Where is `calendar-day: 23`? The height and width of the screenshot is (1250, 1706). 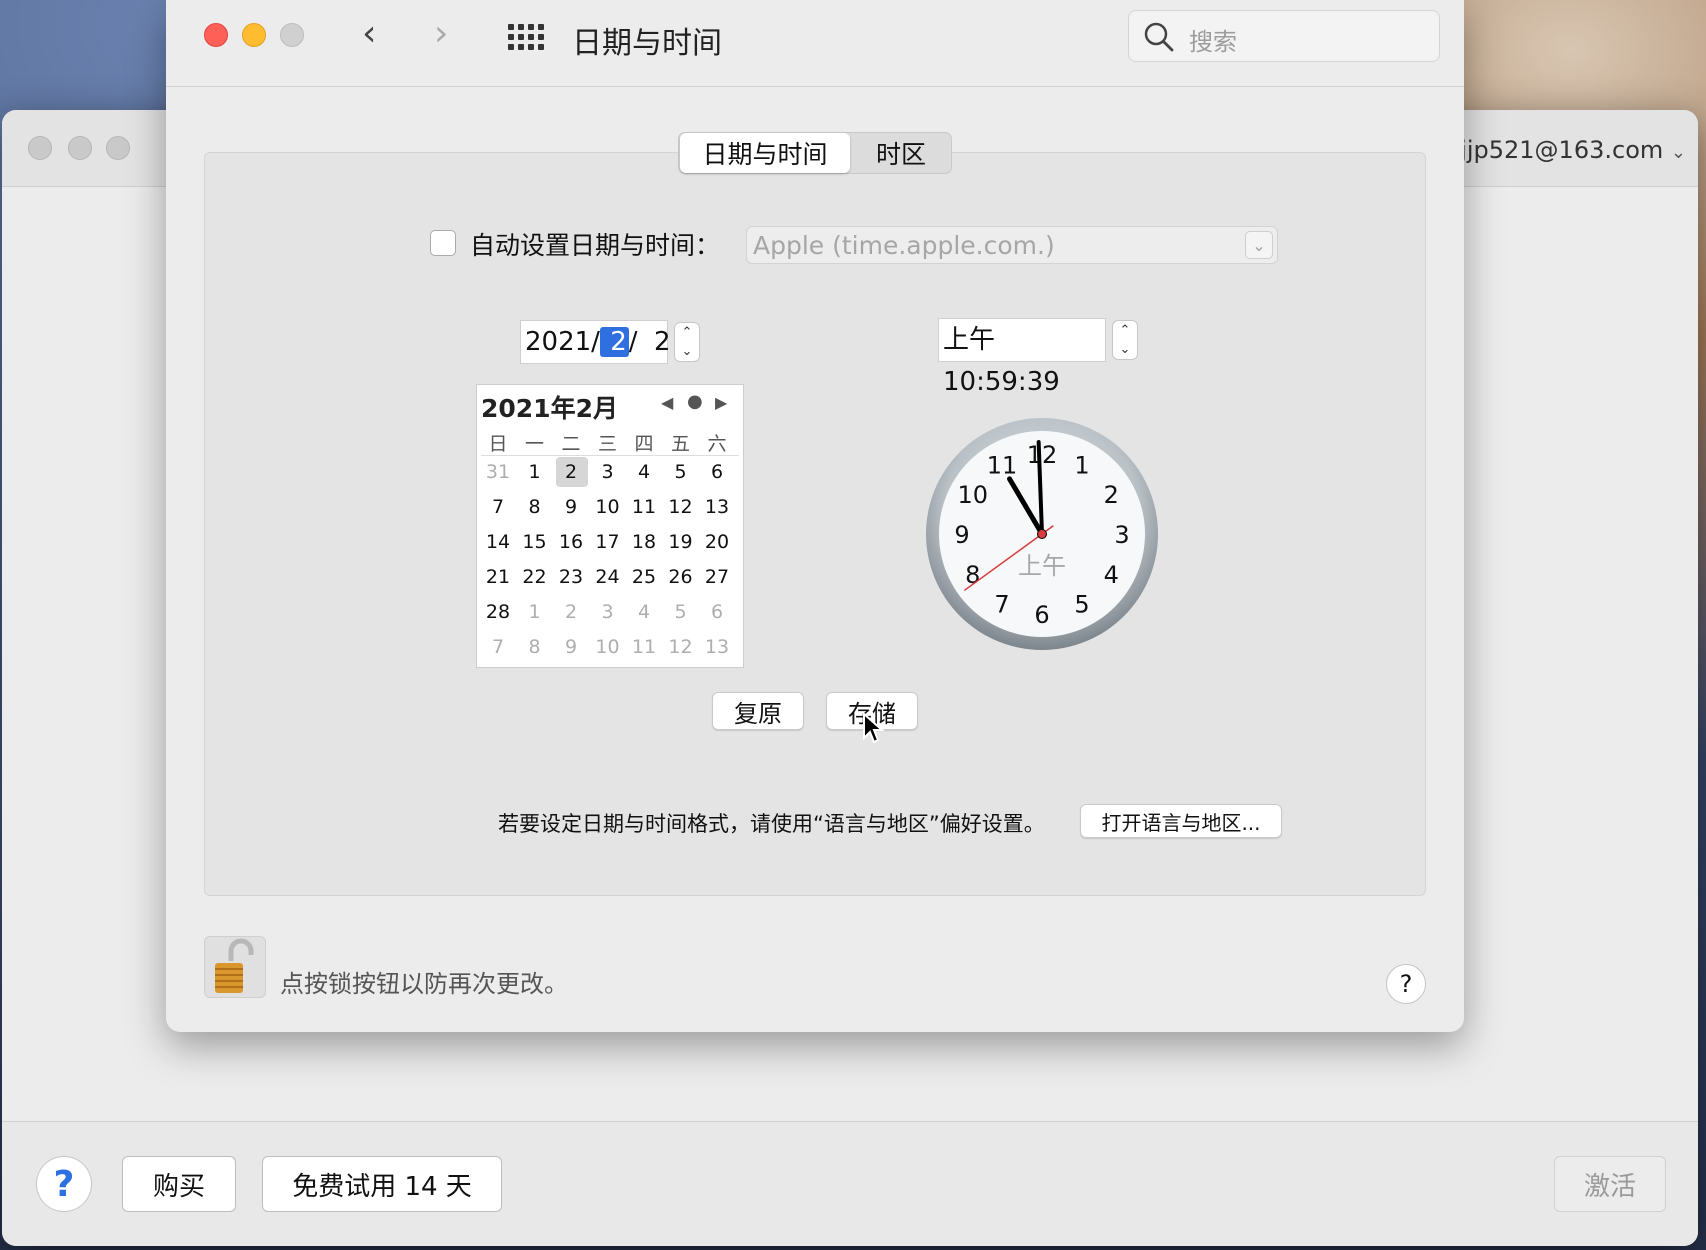 calendar-day: 23 is located at coordinates (571, 577).